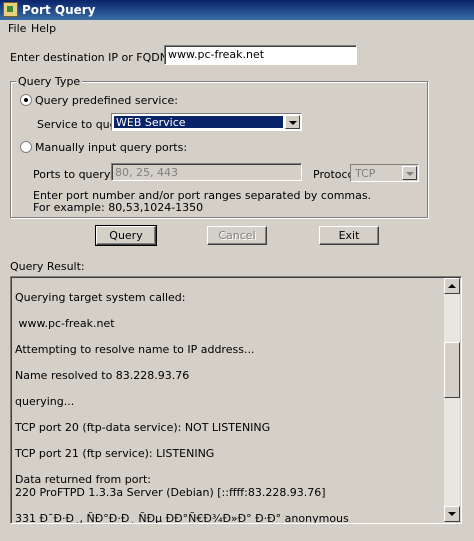 This screenshot has height=541, width=474. Describe the element at coordinates (43, 28) in the screenshot. I see `menu-help: Help` at that location.